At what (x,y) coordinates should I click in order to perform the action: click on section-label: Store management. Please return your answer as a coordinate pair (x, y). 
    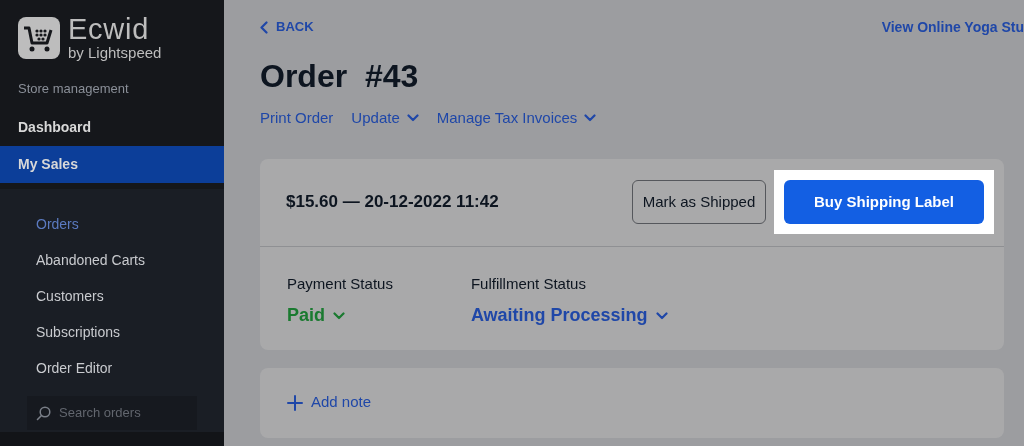
    Looking at the image, I should click on (73, 89).